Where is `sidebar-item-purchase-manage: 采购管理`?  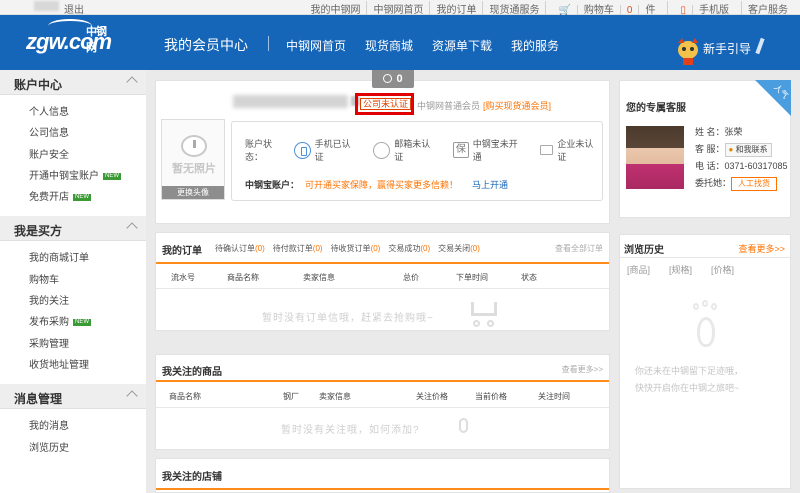
sidebar-item-purchase-manage: 采购管理 is located at coordinates (87, 344).